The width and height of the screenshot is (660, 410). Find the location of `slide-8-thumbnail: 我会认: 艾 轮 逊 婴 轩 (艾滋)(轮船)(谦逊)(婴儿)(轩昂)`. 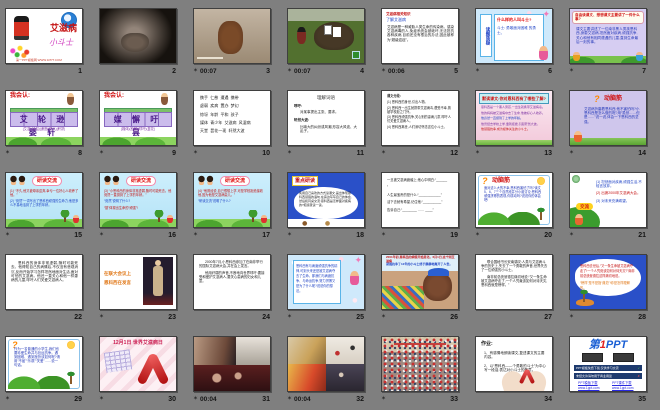

slide-8-thumbnail: 我会认: 艾 轮 逊 婴 轩 (艾滋)(轮船)(谦逊)(婴儿)(轩昂) is located at coordinates (44, 118).